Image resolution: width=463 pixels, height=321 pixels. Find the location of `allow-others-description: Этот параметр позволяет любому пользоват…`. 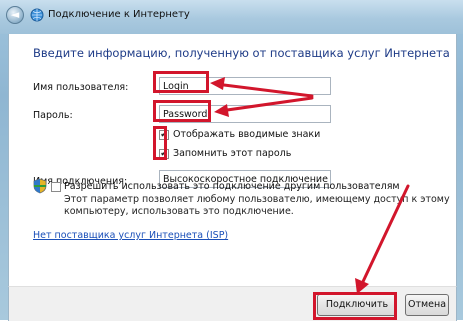

allow-others-description: Этот параметр позволяет любому пользоват… is located at coordinates (257, 205).